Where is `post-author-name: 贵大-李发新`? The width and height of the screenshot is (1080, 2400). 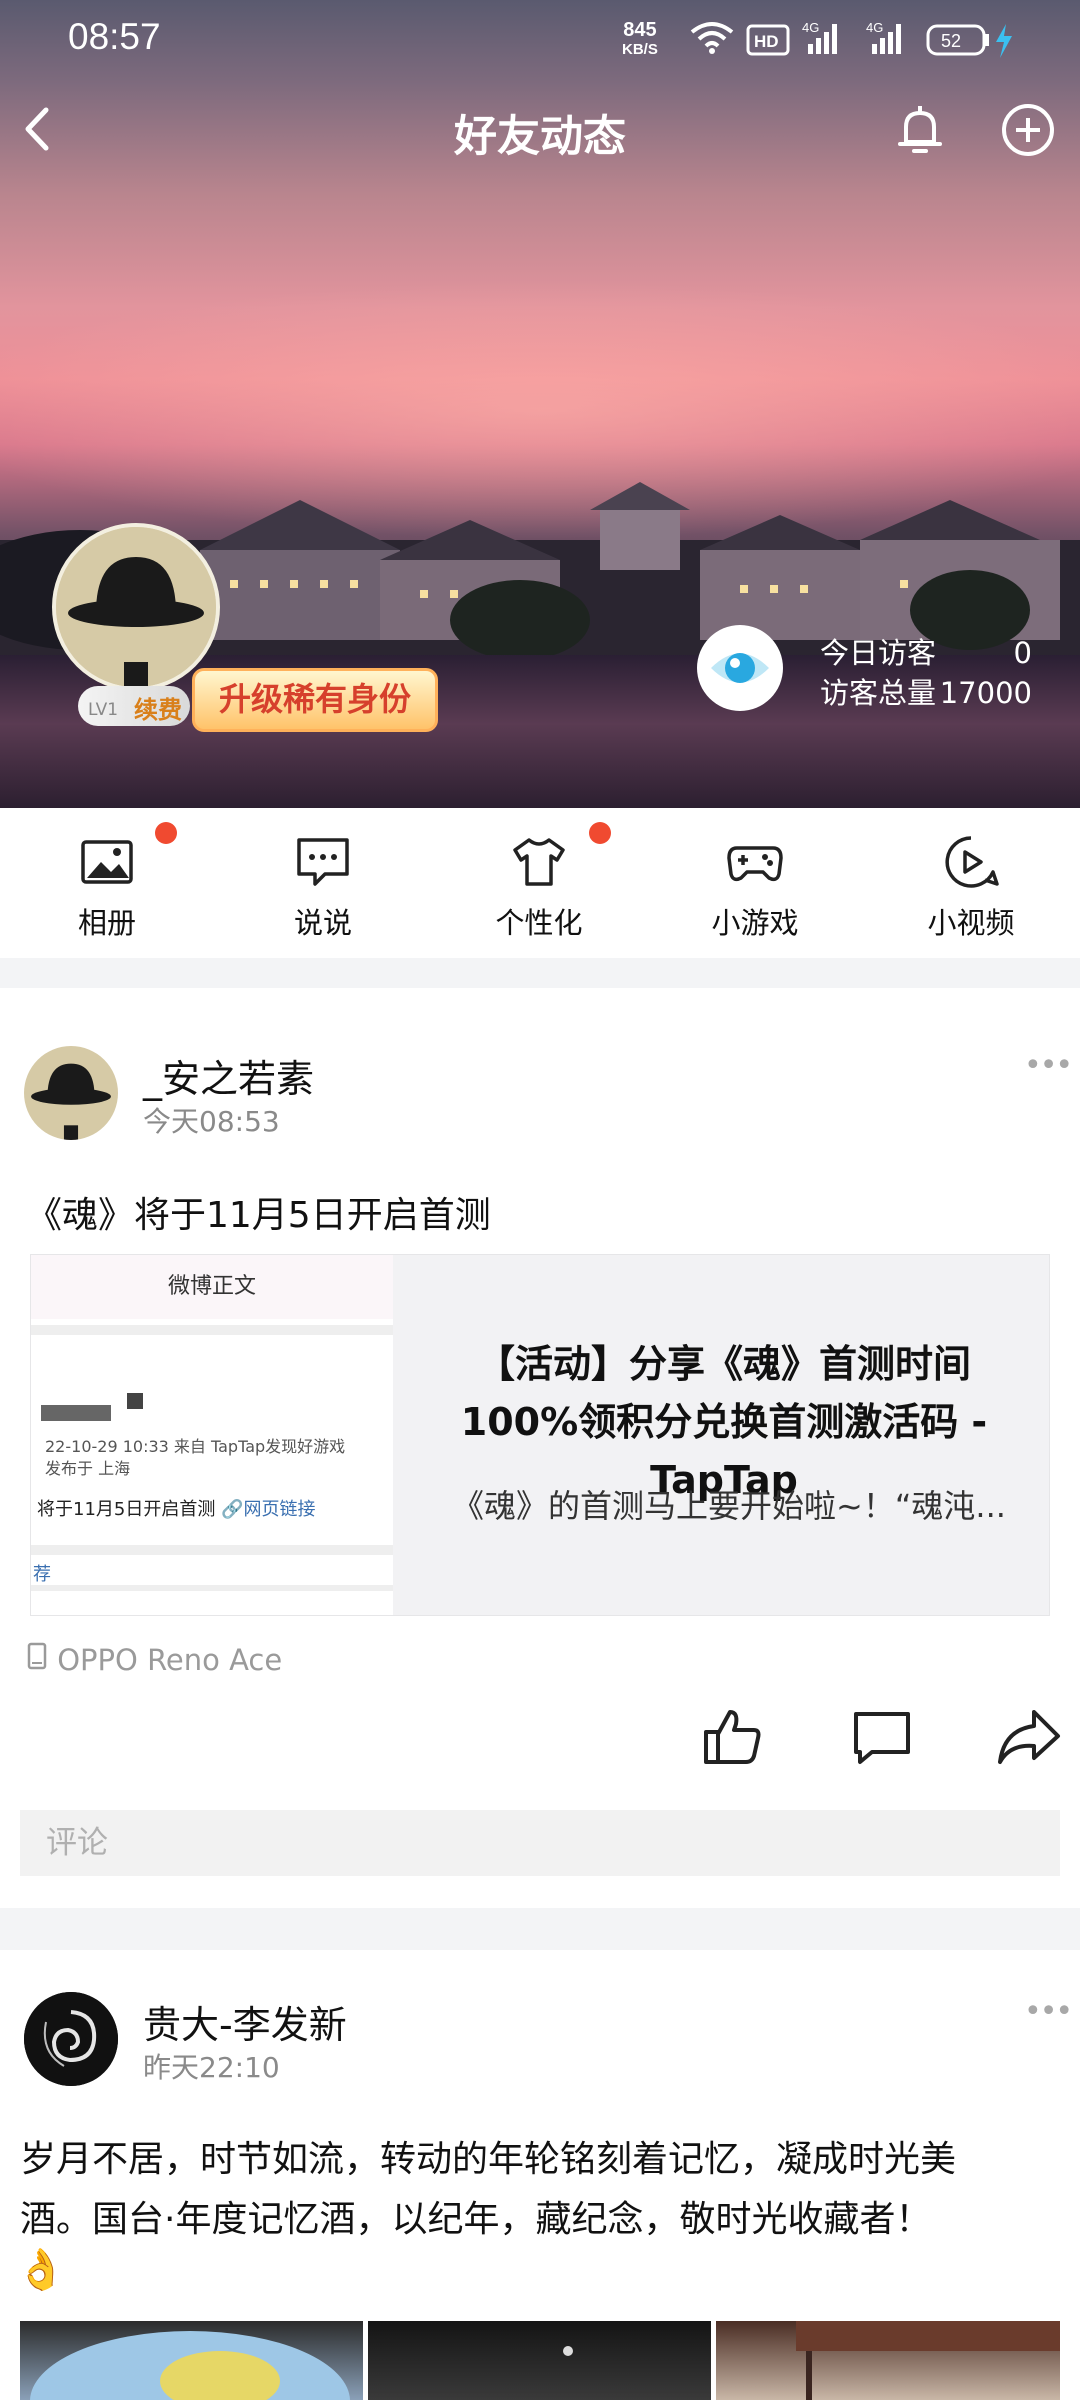
post-author-name: 贵大-李发新 is located at coordinates (245, 2021).